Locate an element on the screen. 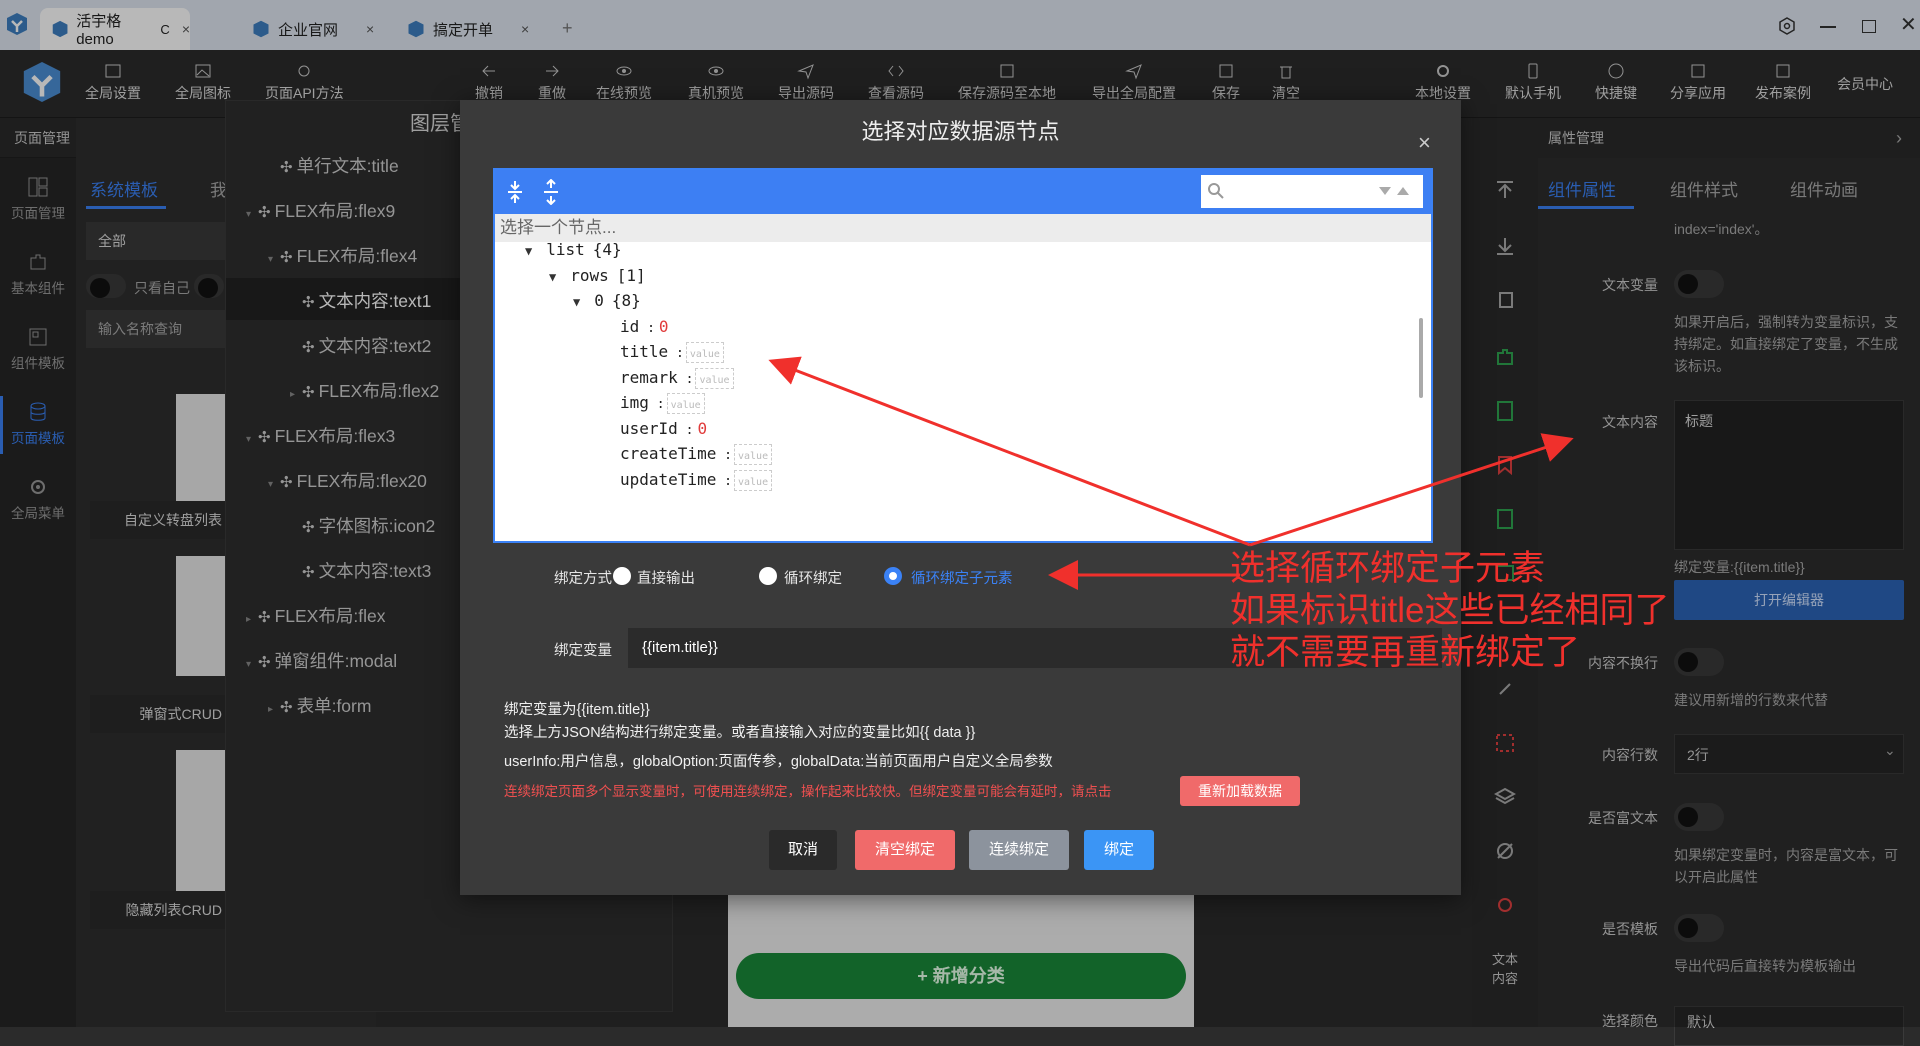  arrow-to-title is located at coordinates (1009, 451).